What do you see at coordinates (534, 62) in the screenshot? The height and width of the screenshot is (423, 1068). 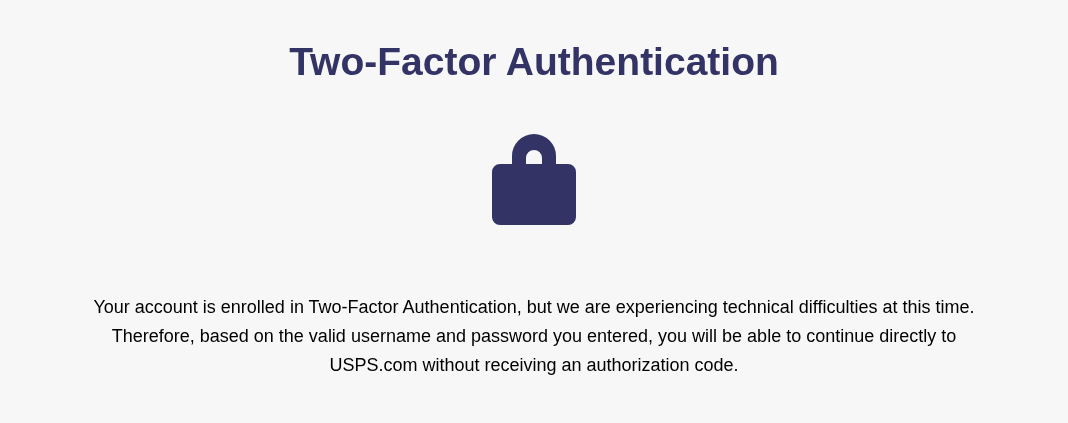 I see `page-title: Two-Factor Authentication` at bounding box center [534, 62].